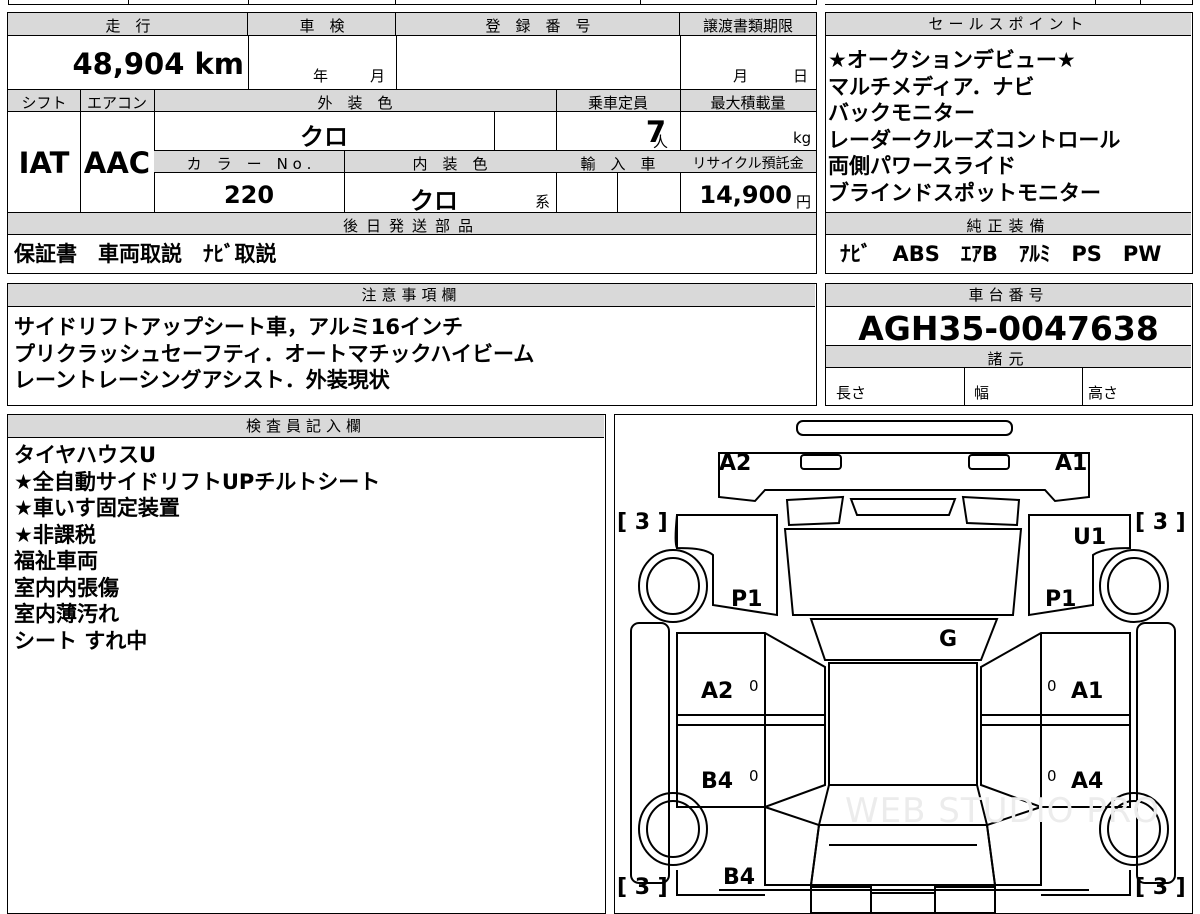 The height and width of the screenshot is (914, 1200). What do you see at coordinates (44, 103) in the screenshot?
I see `shift-label: シフト` at bounding box center [44, 103].